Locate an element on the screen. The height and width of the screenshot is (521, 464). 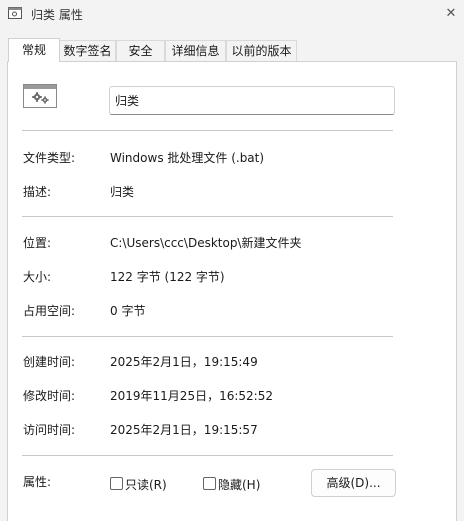
size-value: 122 字节 (122 字节) is located at coordinates (167, 277).